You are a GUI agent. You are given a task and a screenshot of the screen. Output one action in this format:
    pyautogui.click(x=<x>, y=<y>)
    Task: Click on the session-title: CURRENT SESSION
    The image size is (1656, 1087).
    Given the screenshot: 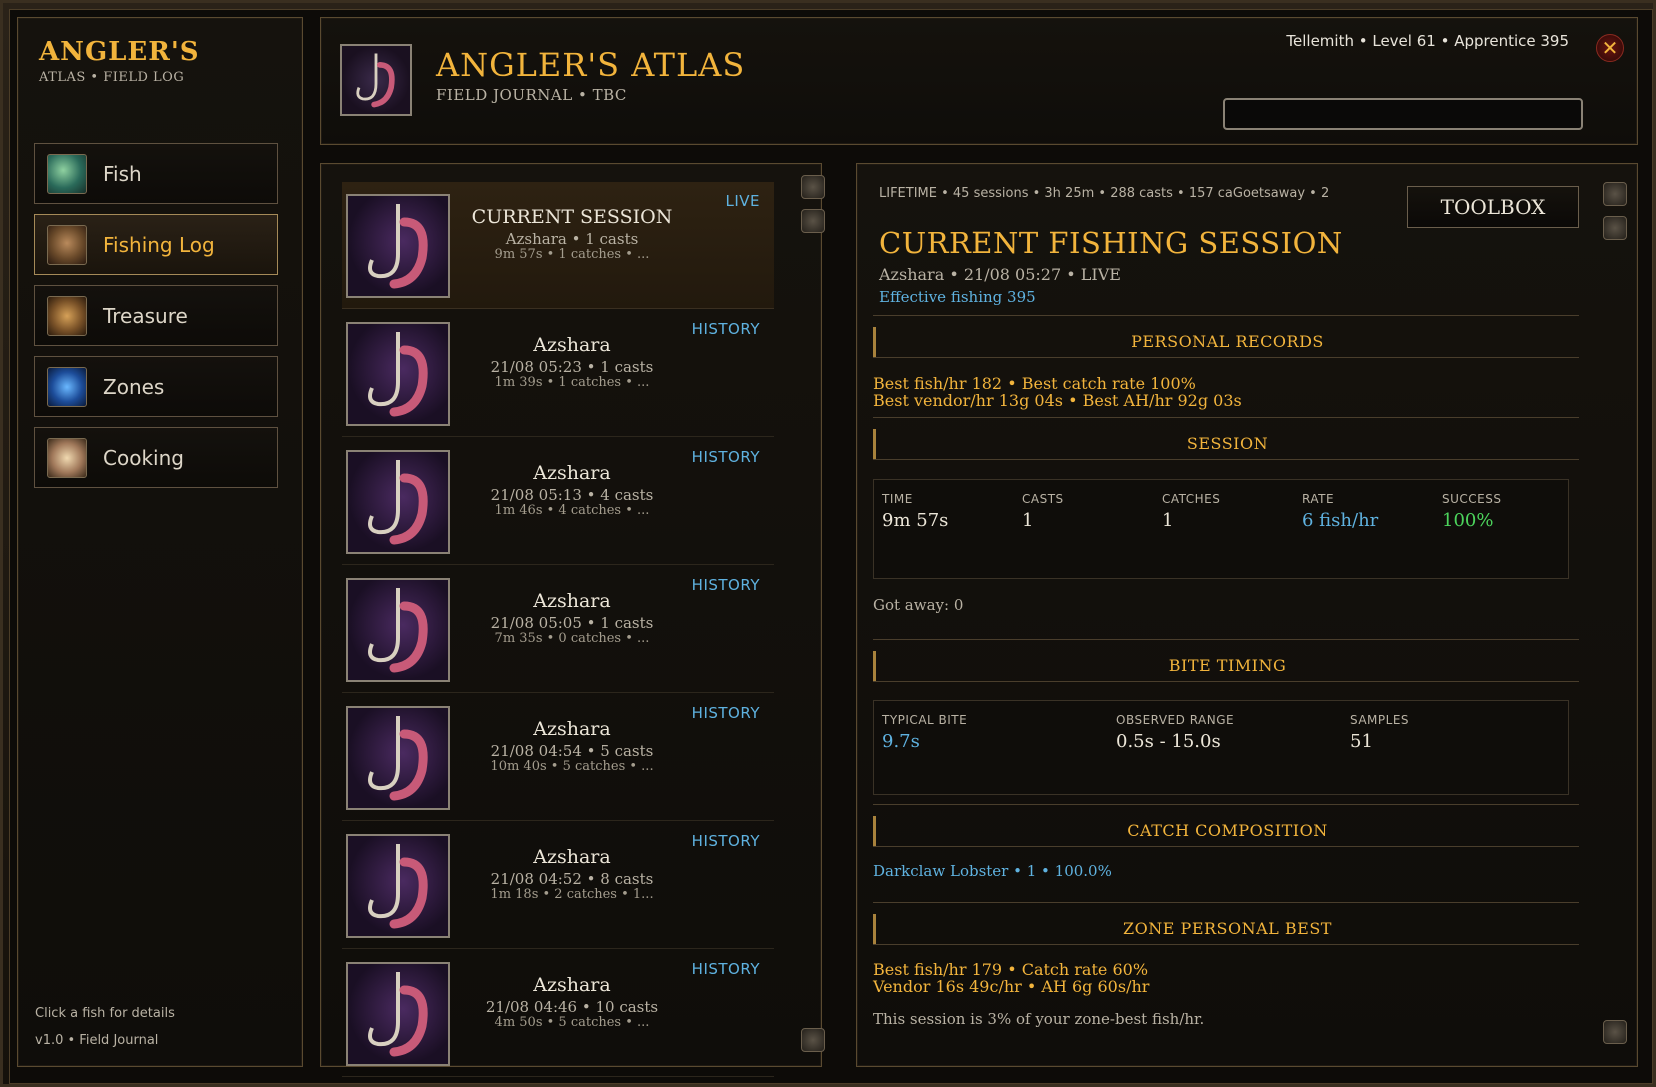 What is the action you would take?
    pyautogui.click(x=572, y=217)
    